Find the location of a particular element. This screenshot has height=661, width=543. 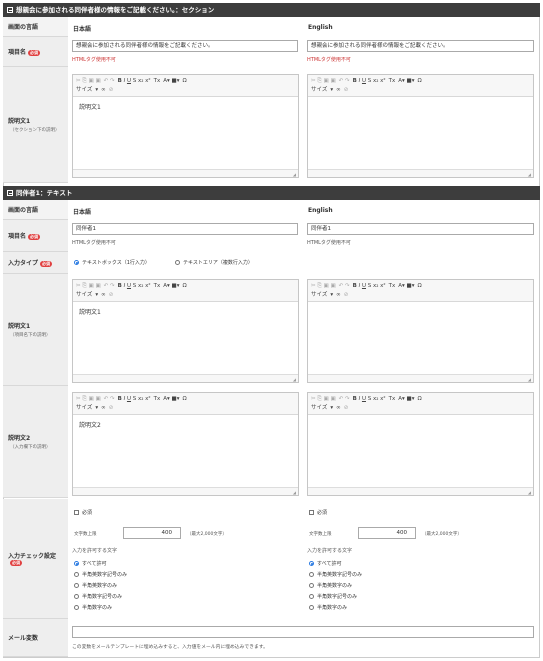

item-name-en-input: 同伴者1 is located at coordinates (420, 229).